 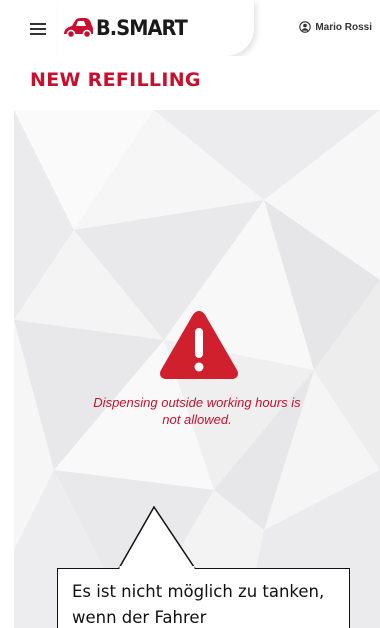 What do you see at coordinates (343, 27) in the screenshot?
I see `user-name: Mario Rossi` at bounding box center [343, 27].